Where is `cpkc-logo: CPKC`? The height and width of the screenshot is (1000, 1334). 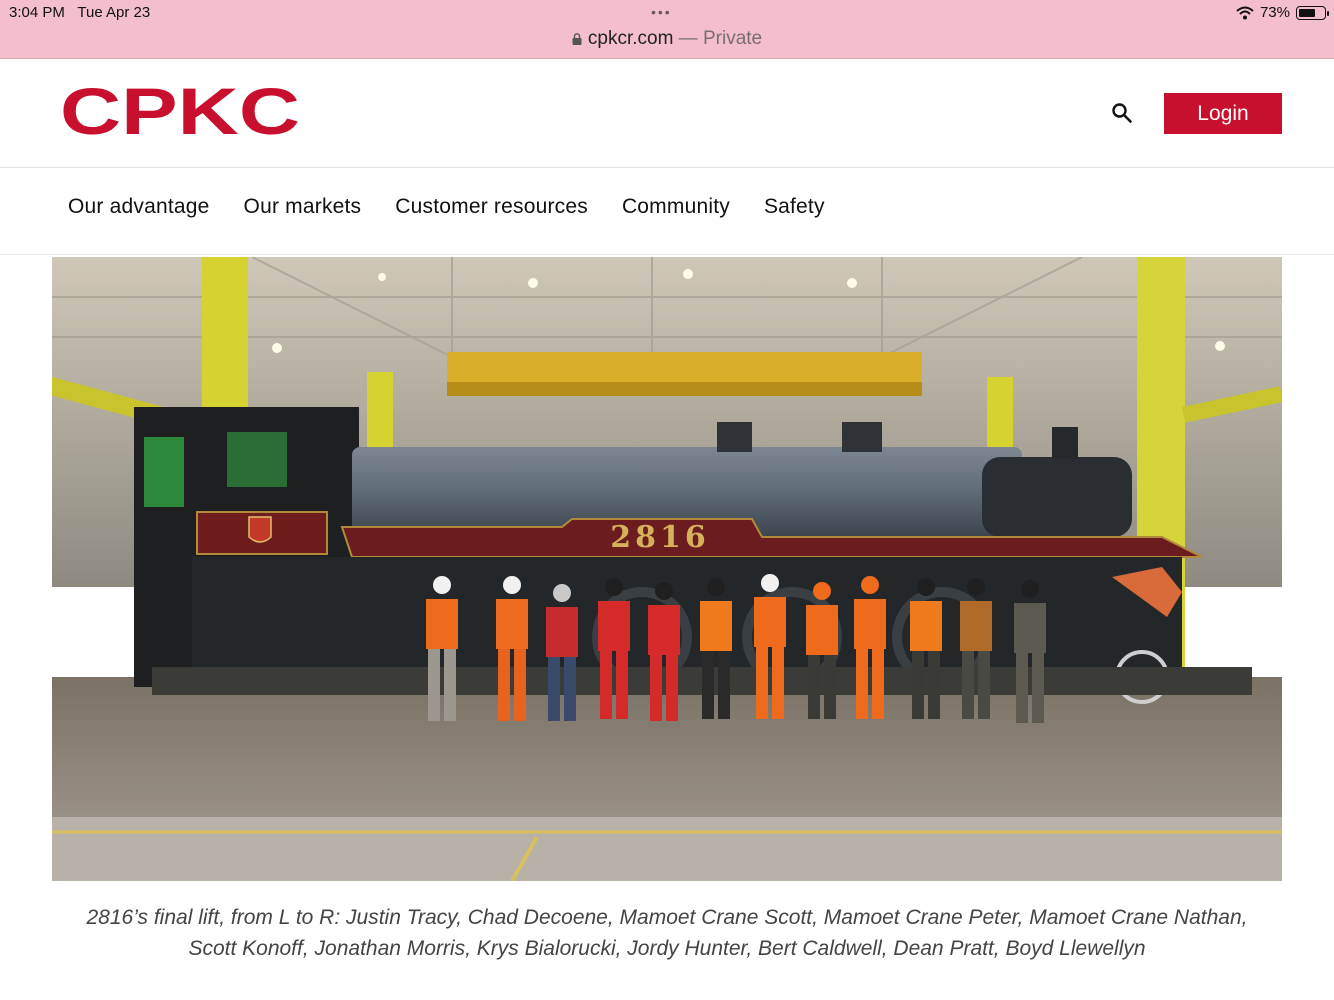 cpkc-logo: CPKC is located at coordinates (180, 111).